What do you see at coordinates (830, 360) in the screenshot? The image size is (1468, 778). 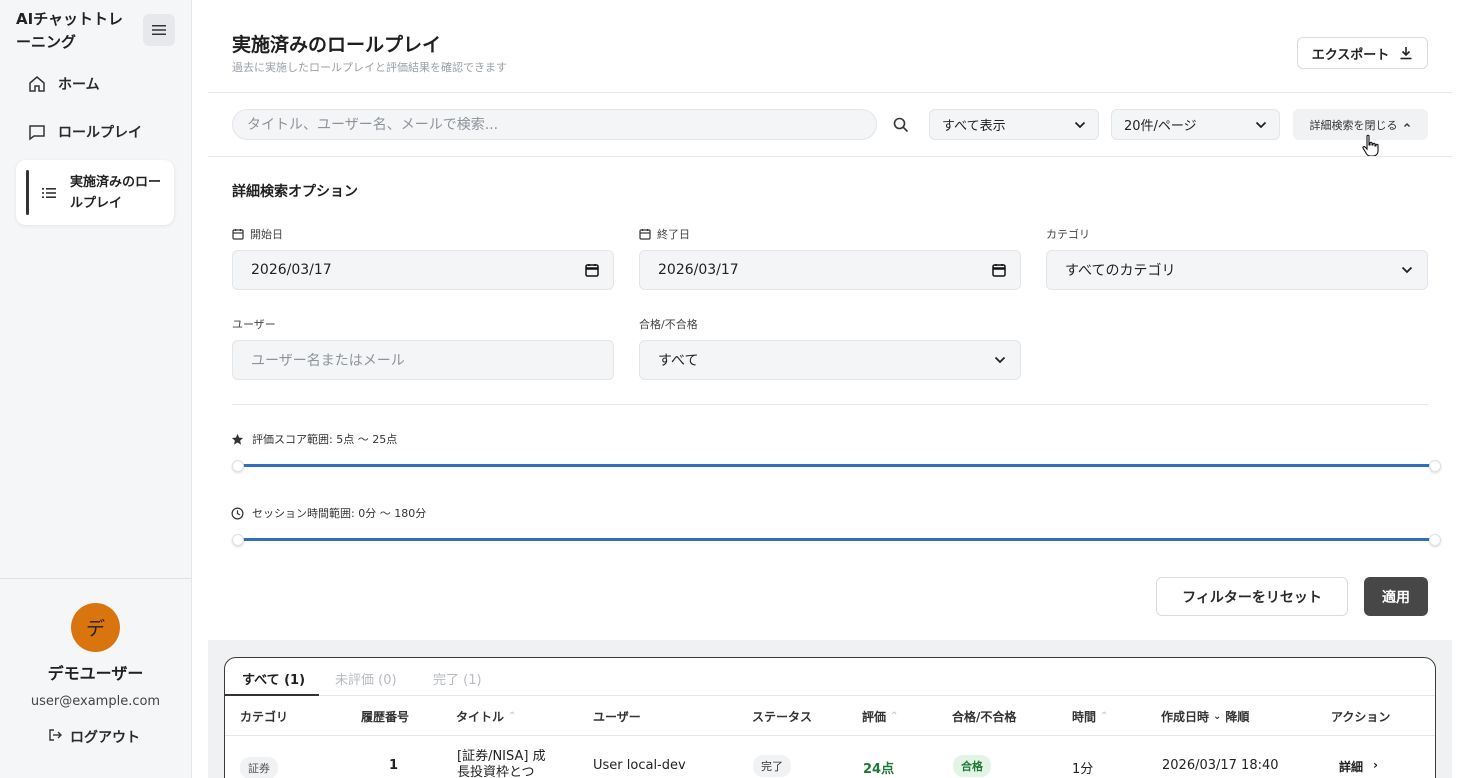 I see `pass-filter-select: すべて` at bounding box center [830, 360].